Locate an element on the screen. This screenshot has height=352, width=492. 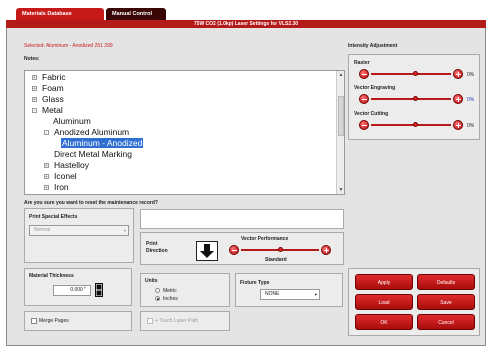
apply-button: Apply is located at coordinates (384, 282).